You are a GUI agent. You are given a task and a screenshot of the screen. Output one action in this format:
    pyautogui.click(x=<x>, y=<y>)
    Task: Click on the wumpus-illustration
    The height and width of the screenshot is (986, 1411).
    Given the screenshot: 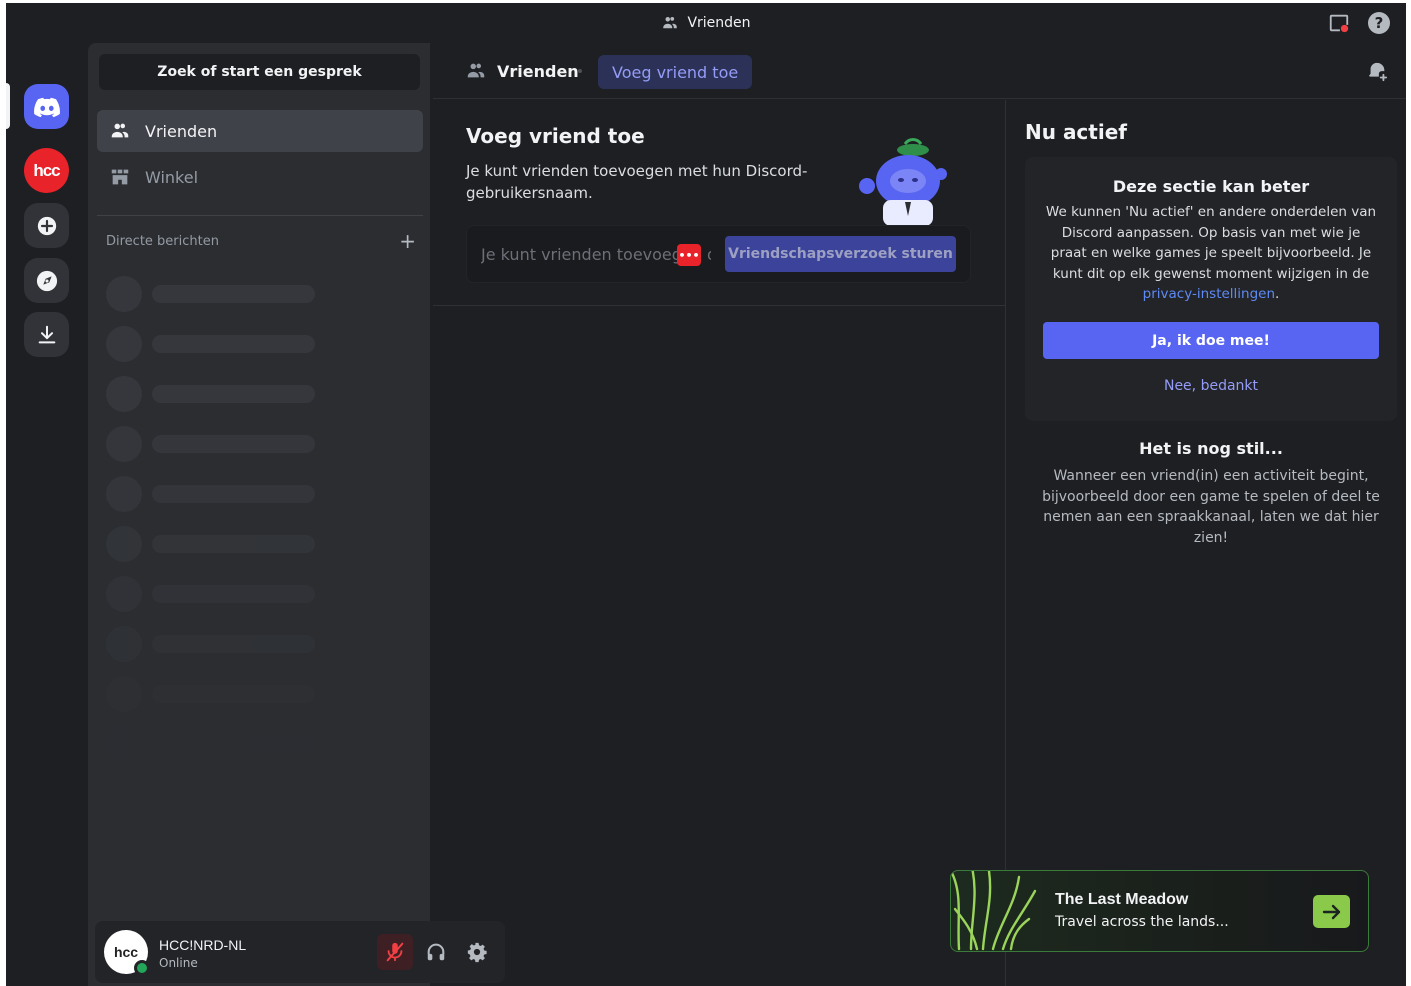 What is the action you would take?
    pyautogui.click(x=903, y=182)
    